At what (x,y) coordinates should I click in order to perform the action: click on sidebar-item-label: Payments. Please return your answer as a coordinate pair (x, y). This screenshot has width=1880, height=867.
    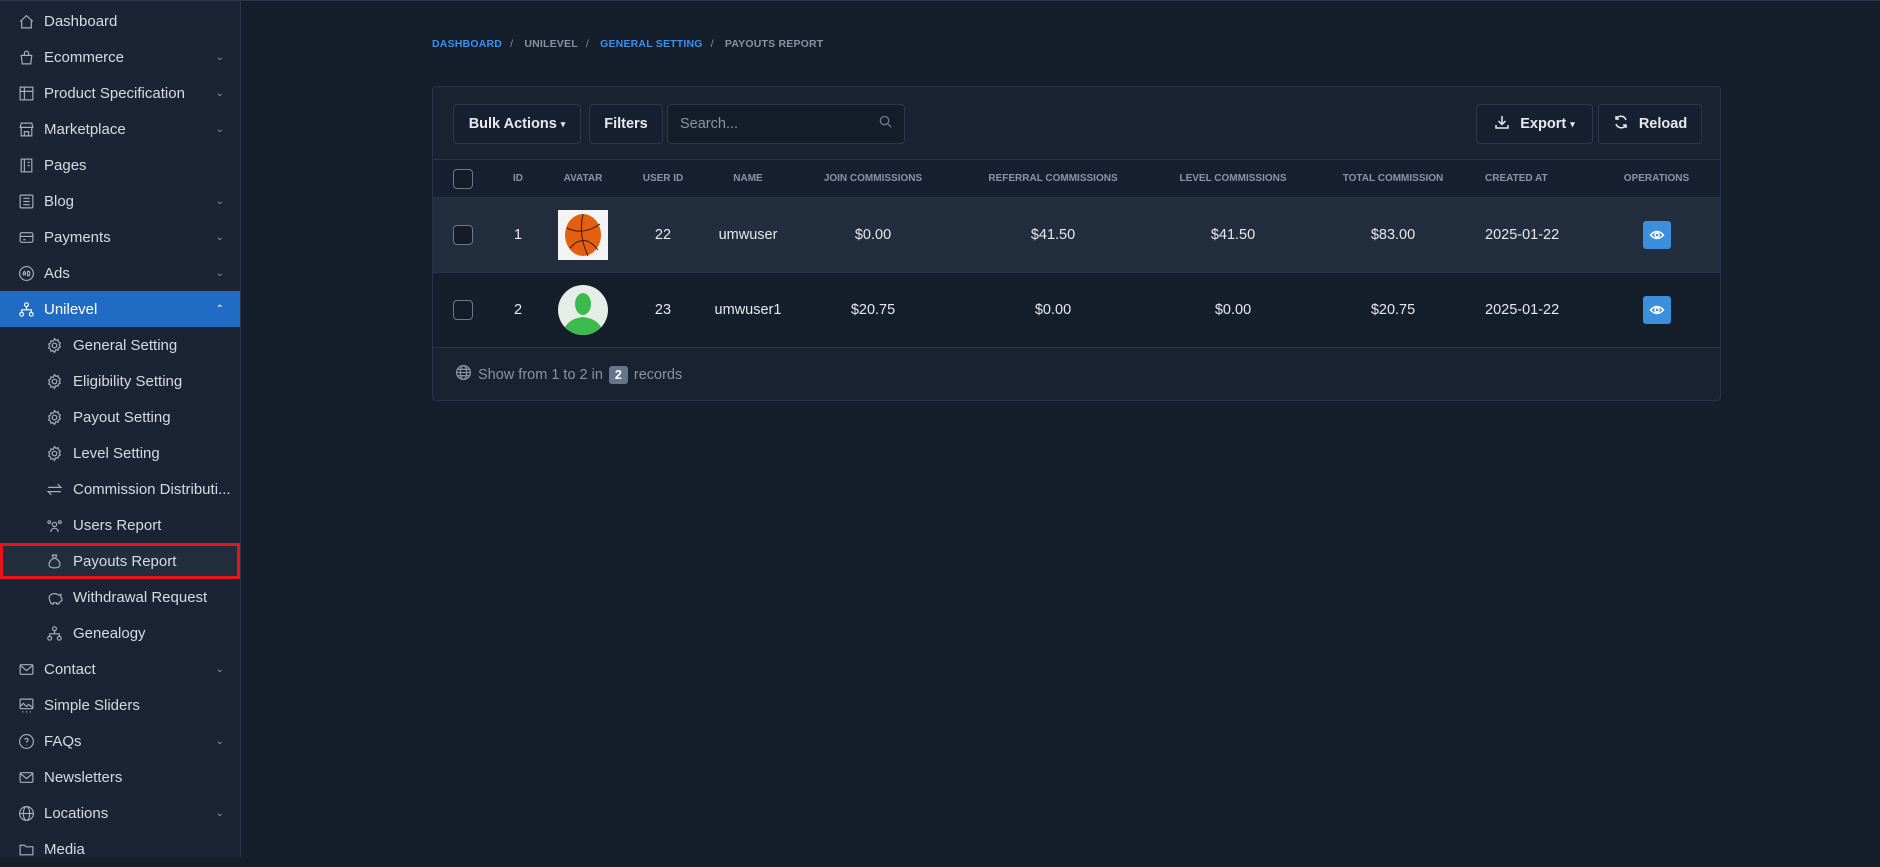
    Looking at the image, I should click on (77, 237).